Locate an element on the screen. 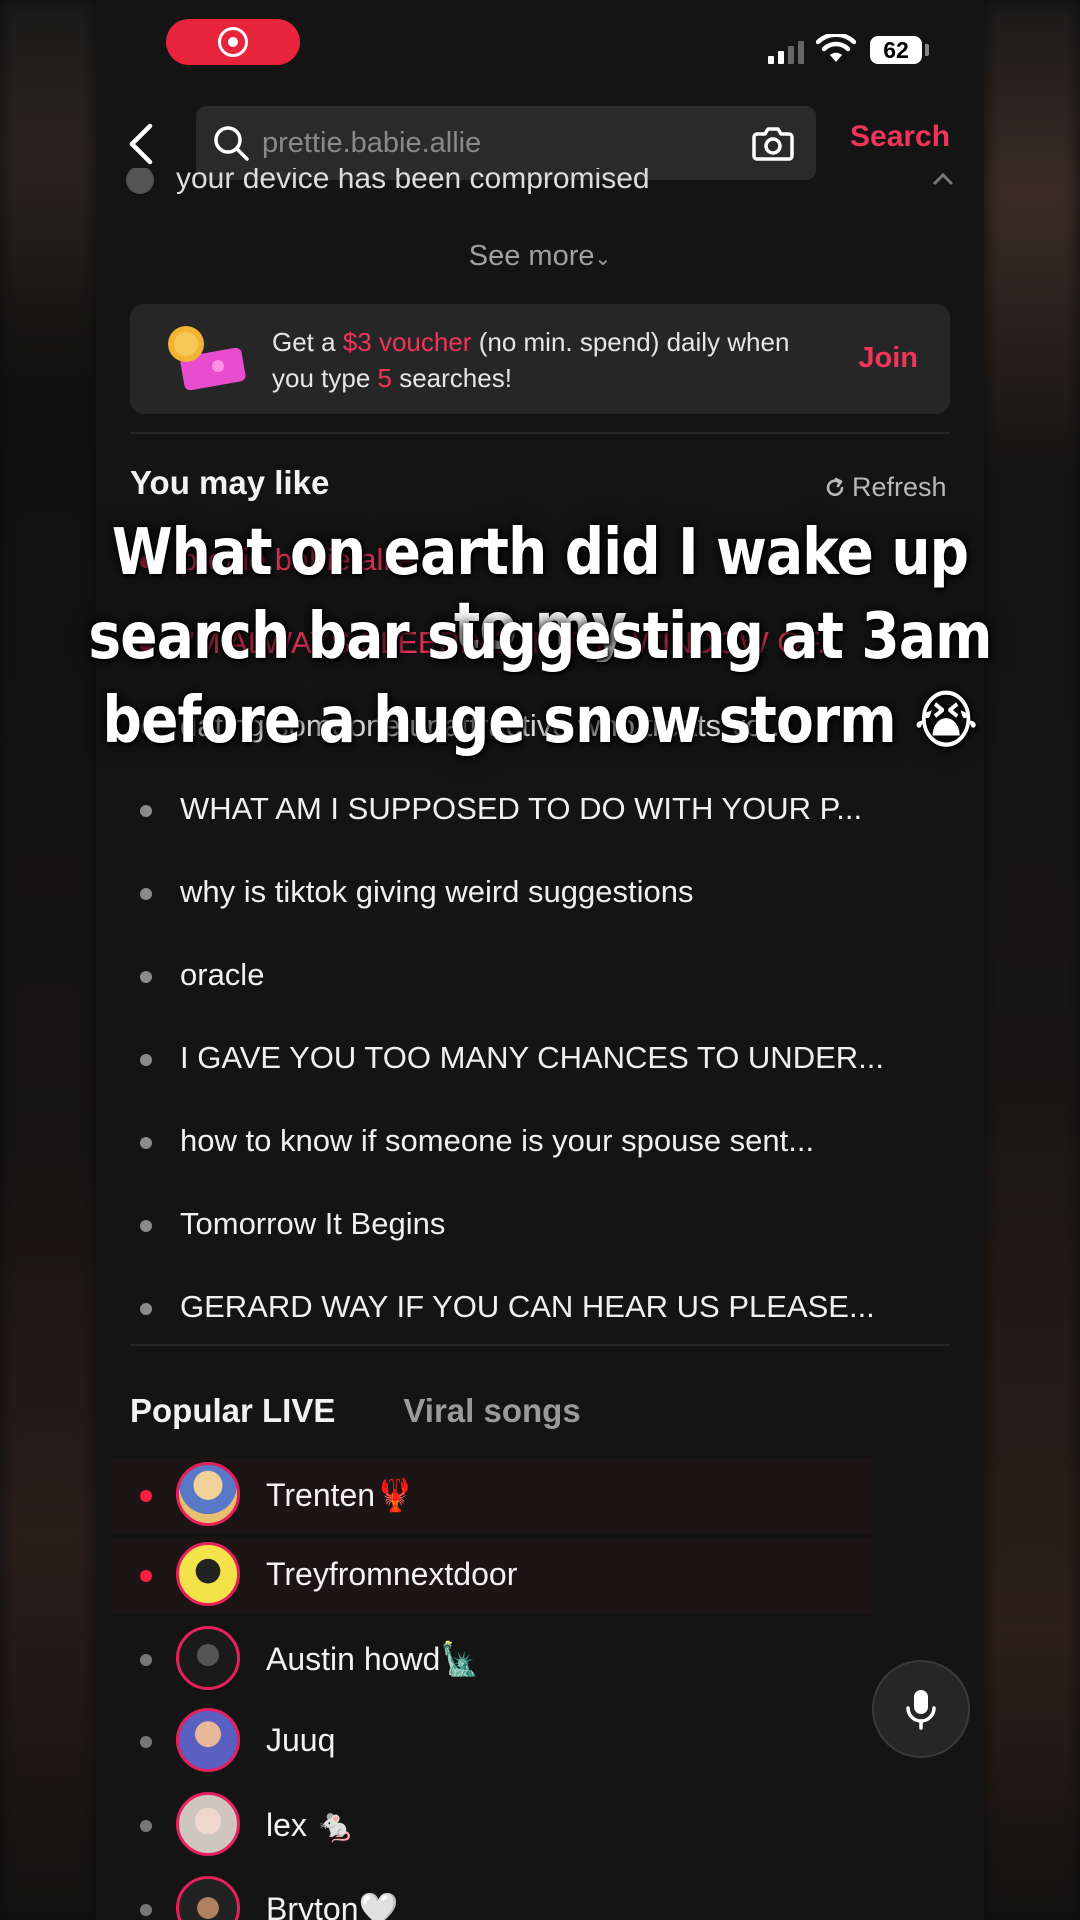 This screenshot has height=1920, width=1080. suggestion-label: why is tiktok giving weird suggestions is located at coordinates (437, 891).